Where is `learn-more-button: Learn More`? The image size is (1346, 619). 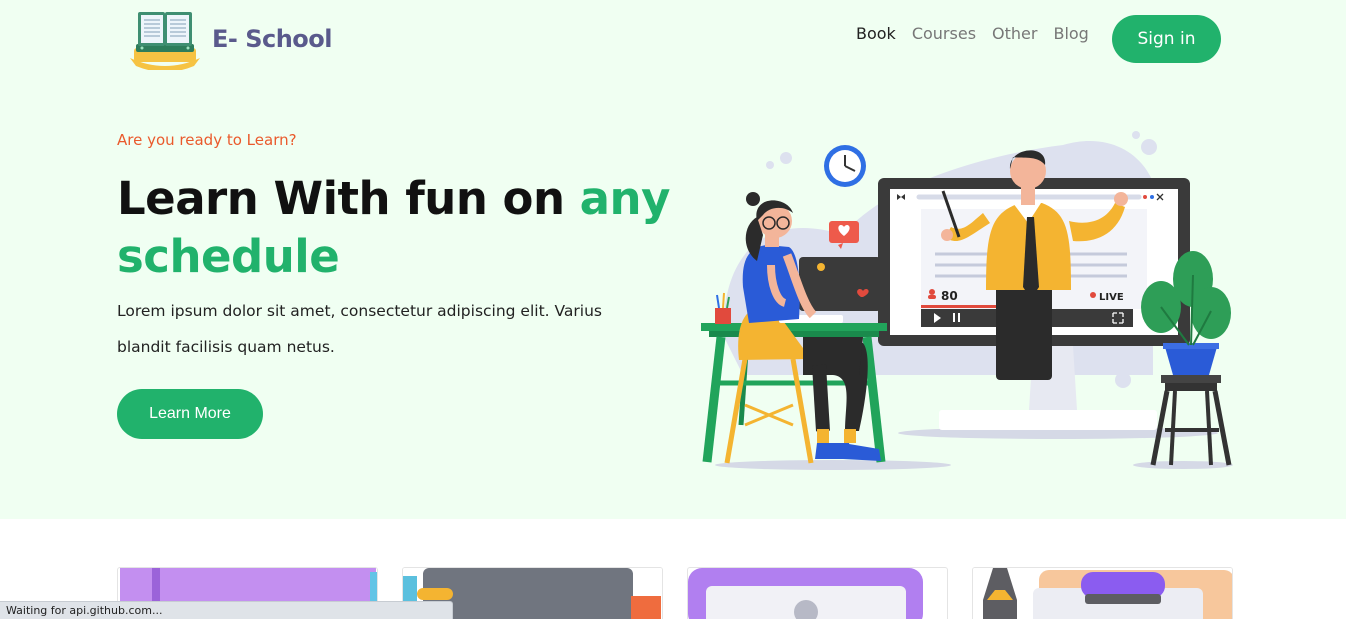 learn-more-button: Learn More is located at coordinates (190, 414).